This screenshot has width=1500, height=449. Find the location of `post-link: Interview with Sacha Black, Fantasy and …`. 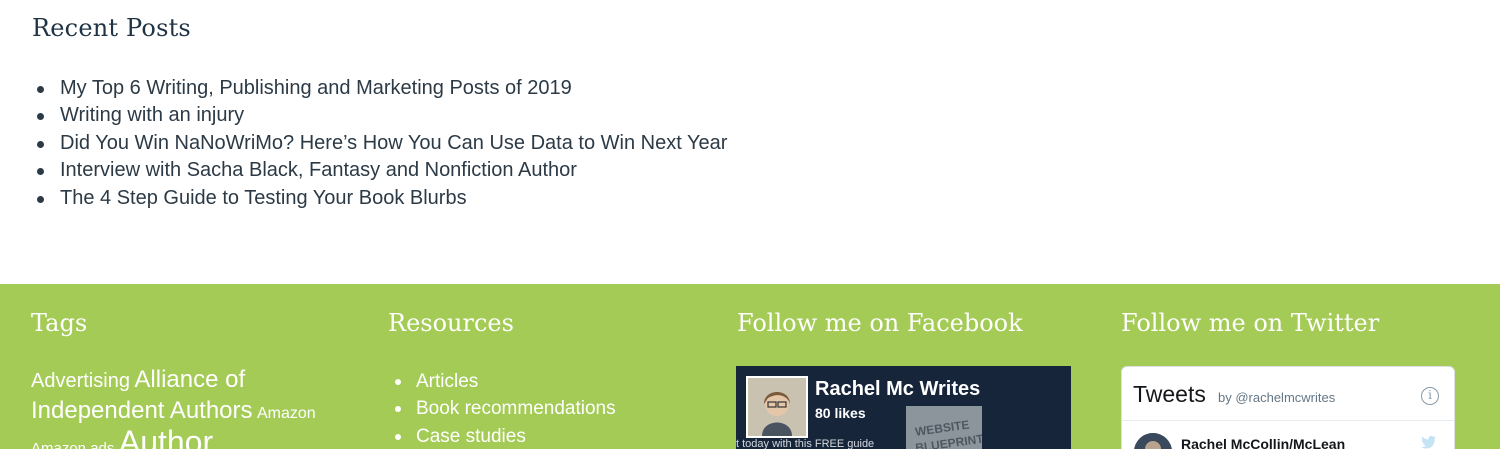

post-link: Interview with Sacha Black, Fantasy and … is located at coordinates (318, 170).